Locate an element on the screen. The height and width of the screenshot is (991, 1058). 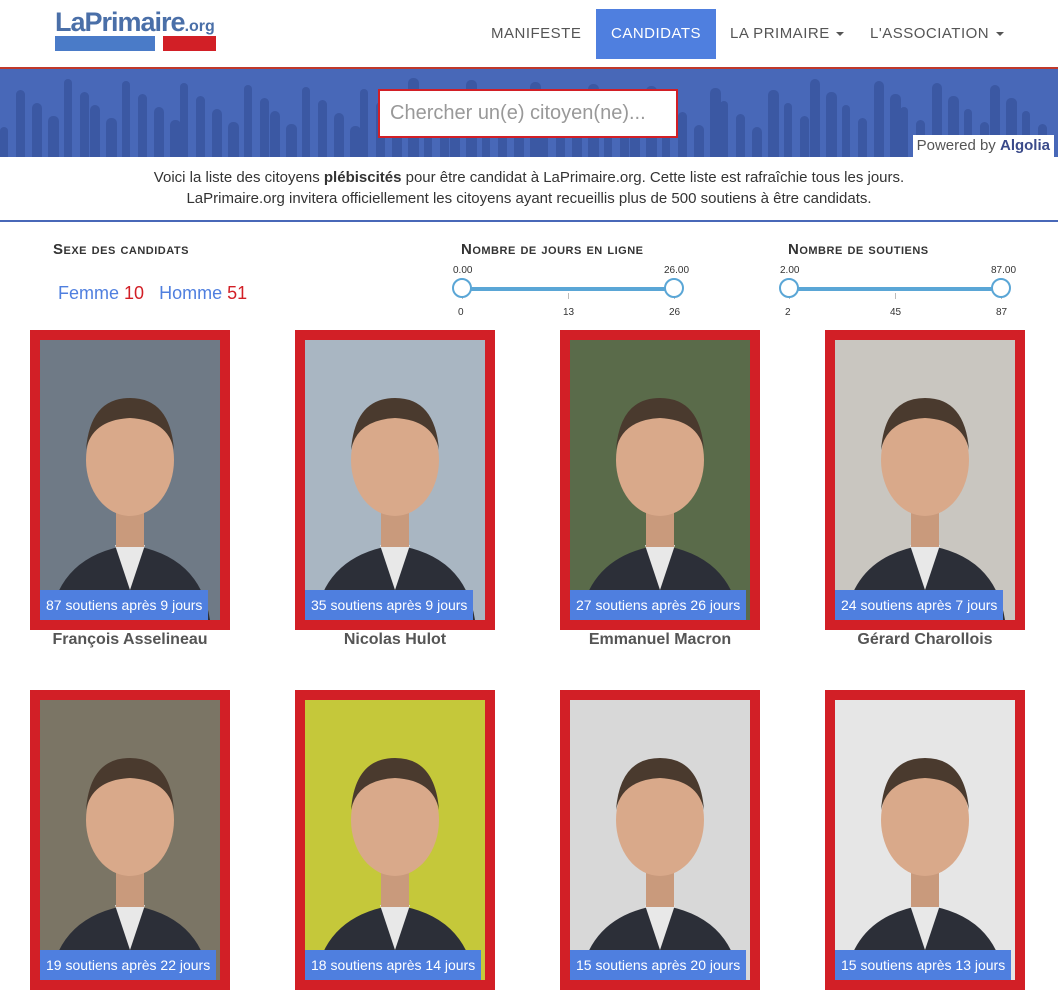
days-online-slider: 0.00 26.00 0 13 26 is located at coordinates (570, 295).